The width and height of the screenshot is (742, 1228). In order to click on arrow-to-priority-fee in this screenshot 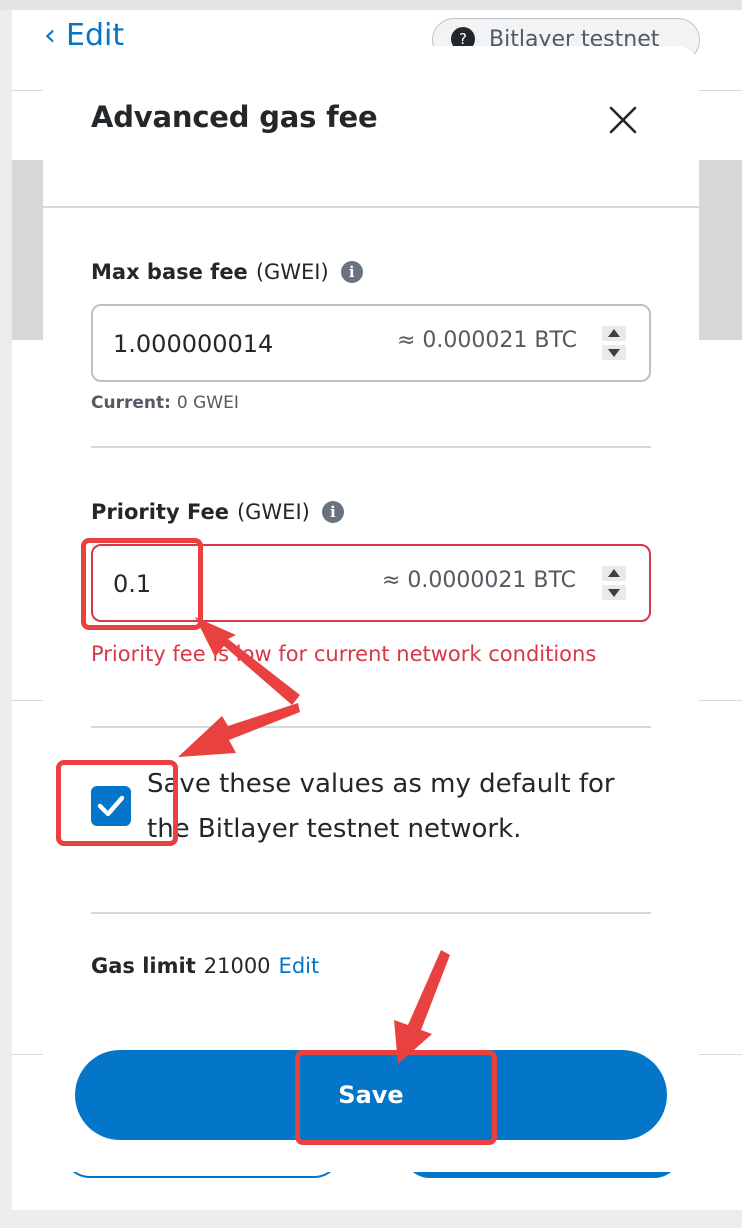, I will do `click(247, 661)`.